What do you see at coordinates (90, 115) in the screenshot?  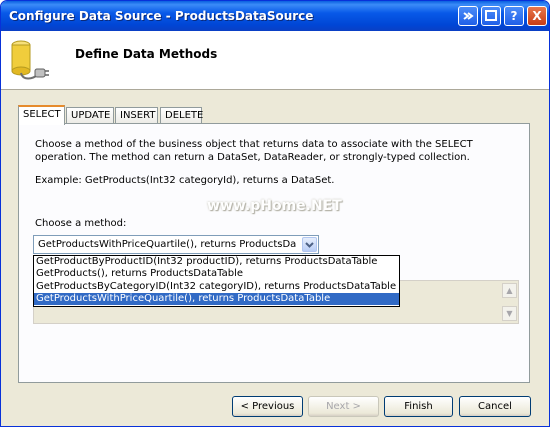 I see `tab-update: UPDATE` at bounding box center [90, 115].